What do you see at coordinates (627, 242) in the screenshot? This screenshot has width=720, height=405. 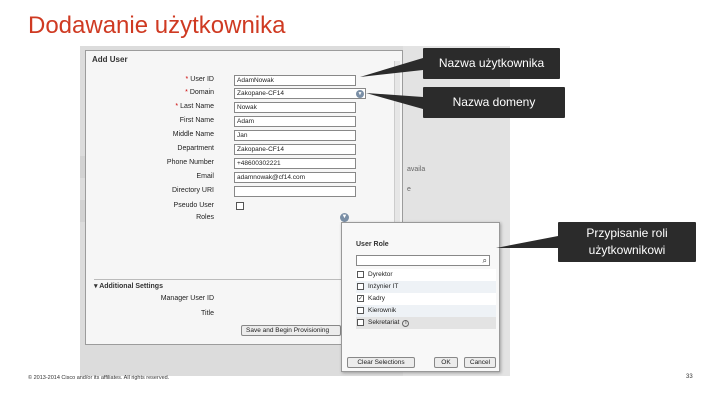 I see `callout-role: Przypisanie roli użytkownikowi` at bounding box center [627, 242].